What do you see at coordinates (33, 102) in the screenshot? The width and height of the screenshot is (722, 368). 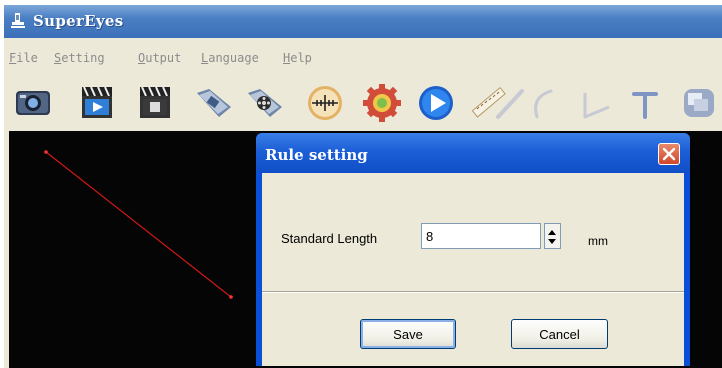 I see `camera-icon` at bounding box center [33, 102].